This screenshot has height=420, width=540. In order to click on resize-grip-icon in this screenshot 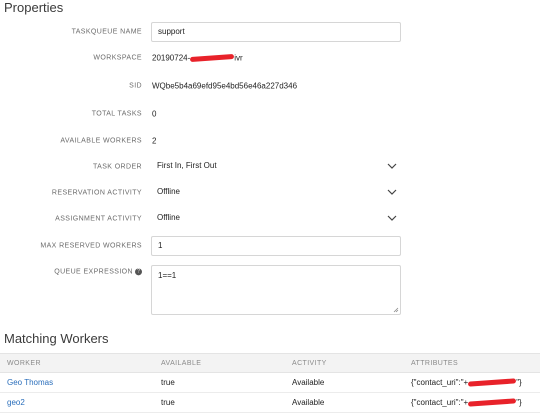, I will do `click(396, 310)`.